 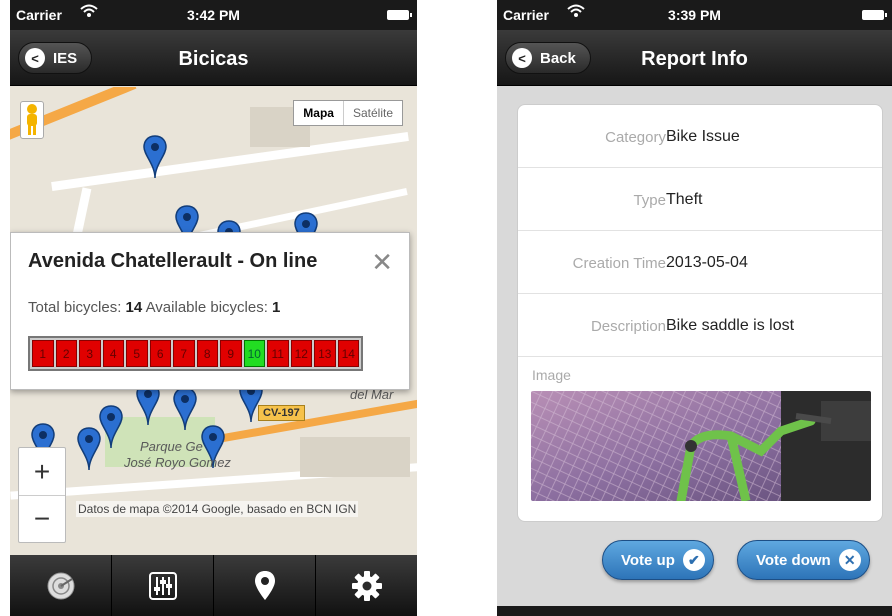 I want to click on dock-slot: 12, so click(x=301, y=353).